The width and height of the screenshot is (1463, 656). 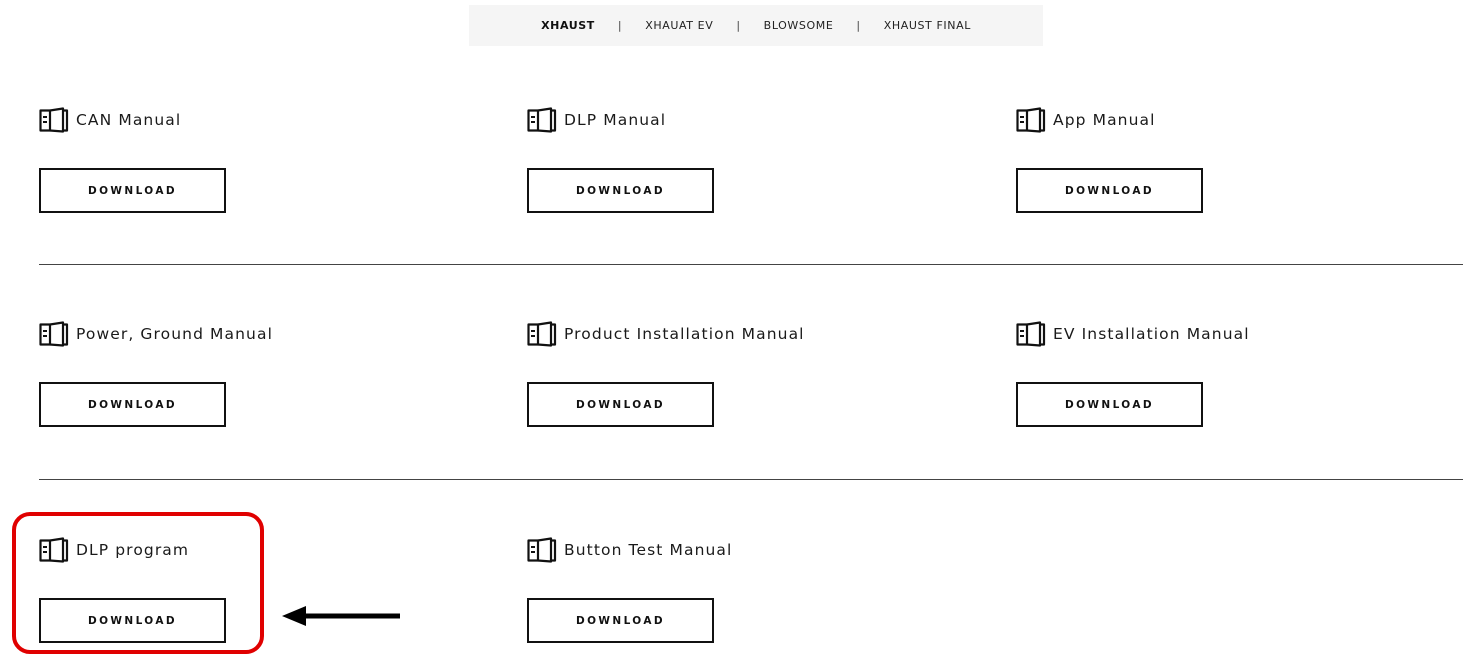 What do you see at coordinates (249, 373) in the screenshot?
I see `manual-item-power-ground: Power, Ground Manual DOWNLOAD` at bounding box center [249, 373].